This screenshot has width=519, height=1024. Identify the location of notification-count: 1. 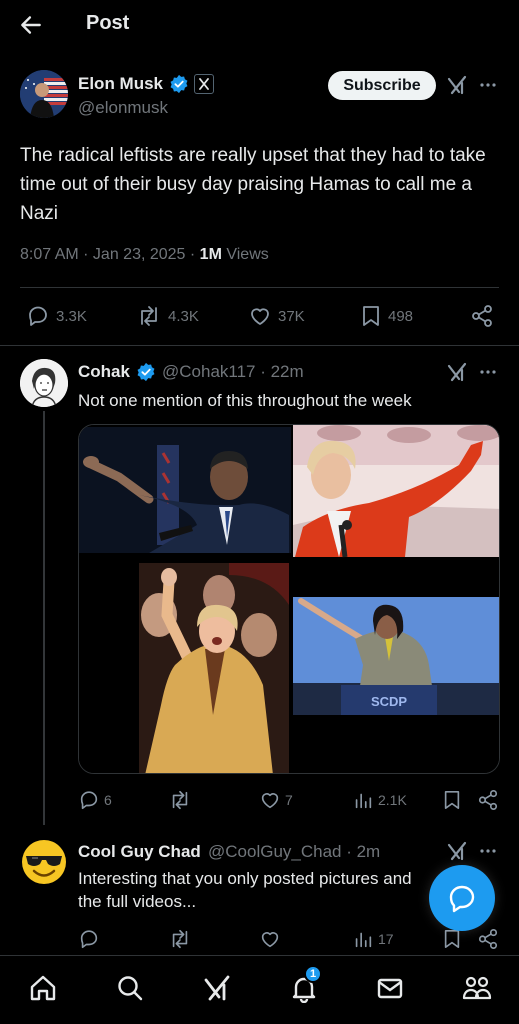
(313, 974).